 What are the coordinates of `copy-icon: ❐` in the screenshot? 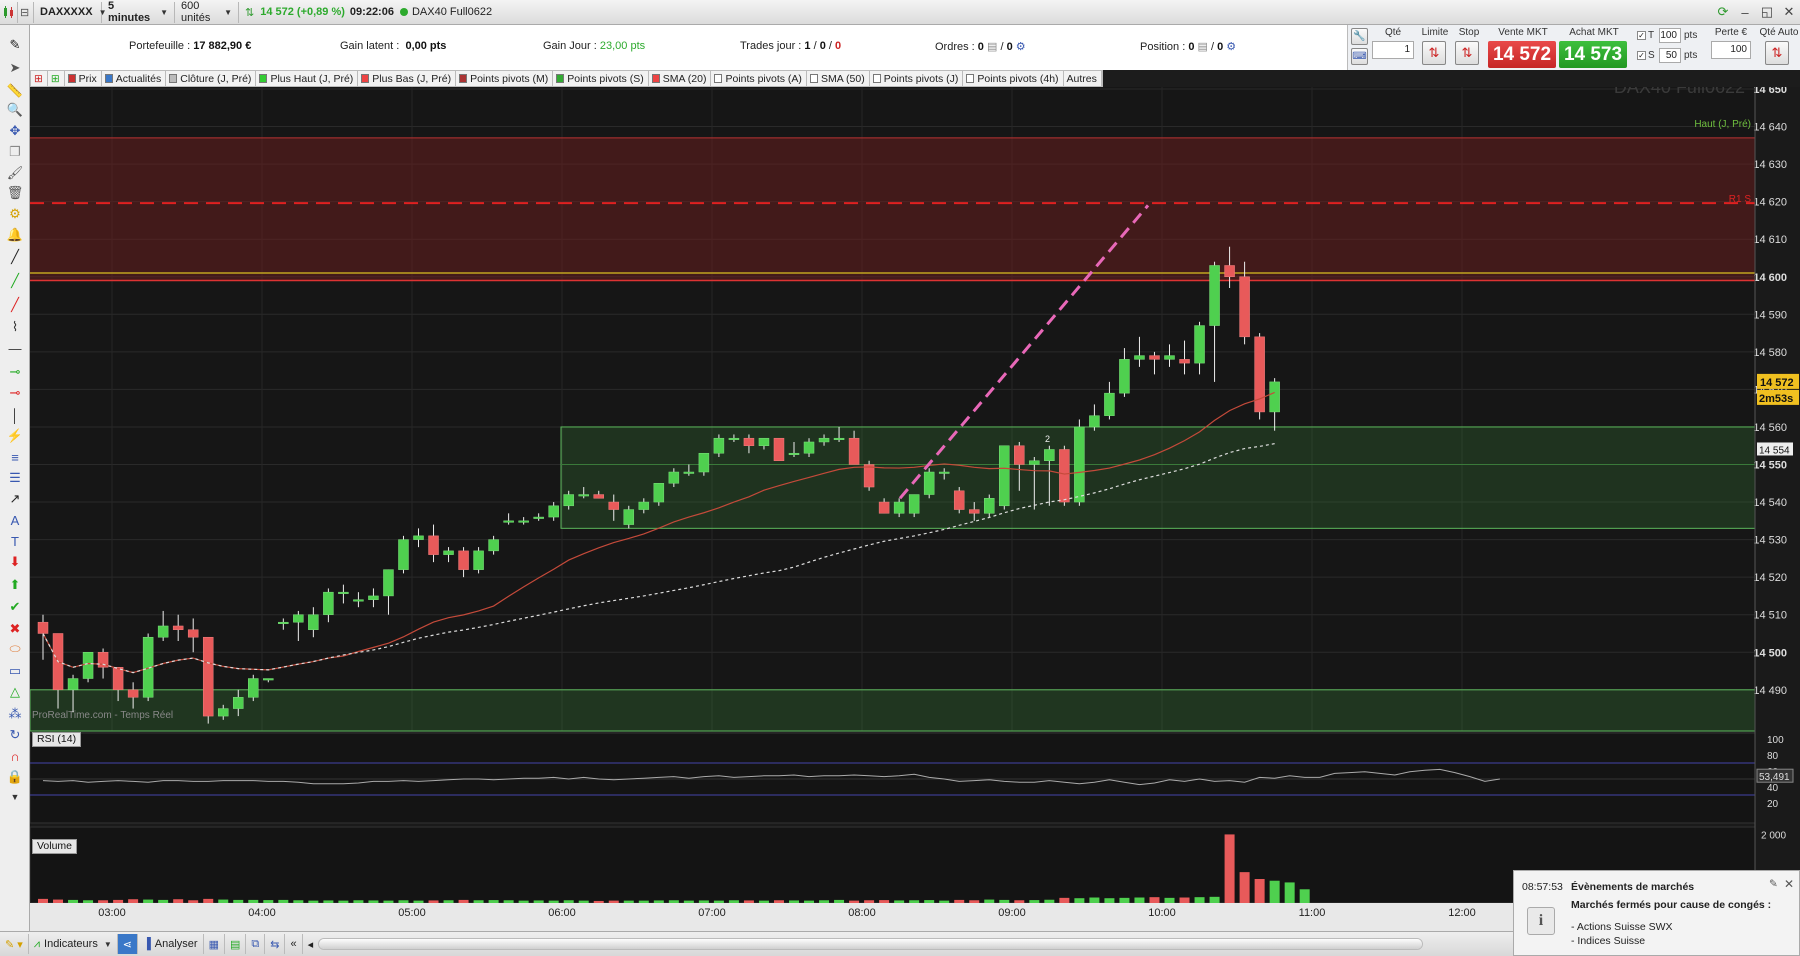 It's located at (15, 152).